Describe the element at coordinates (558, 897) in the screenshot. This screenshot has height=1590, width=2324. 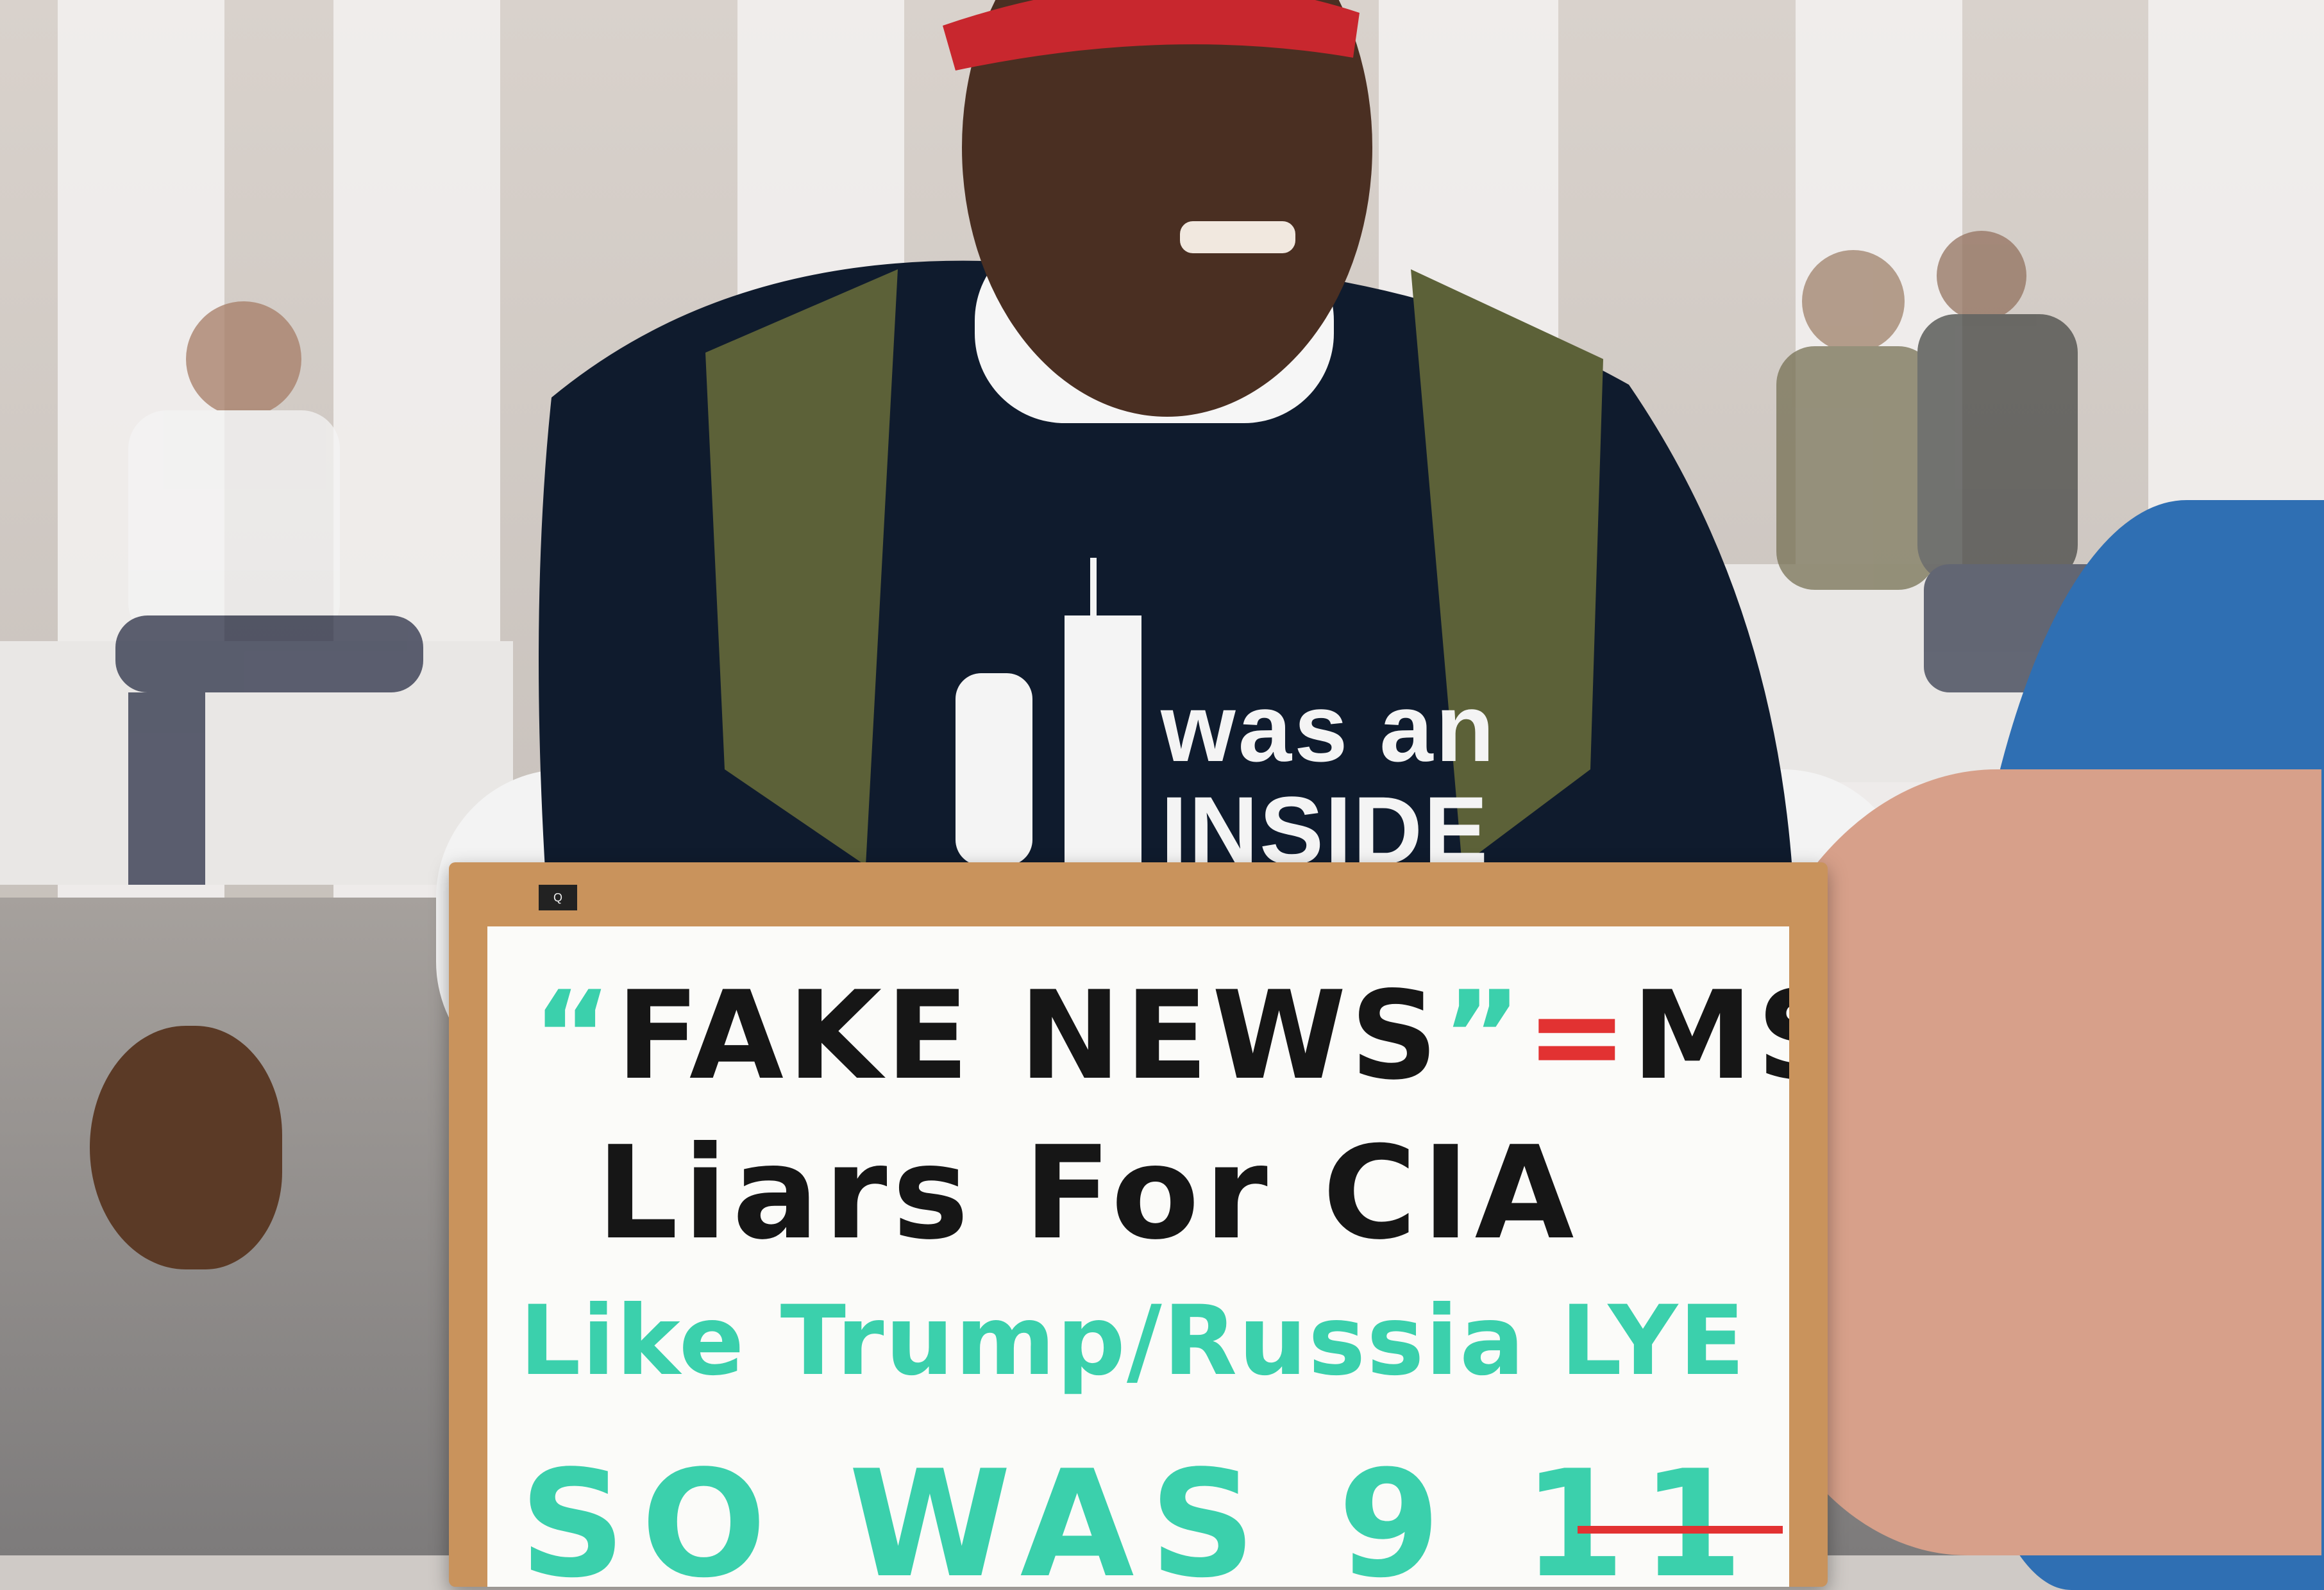
I see `board-logo: Q` at that location.